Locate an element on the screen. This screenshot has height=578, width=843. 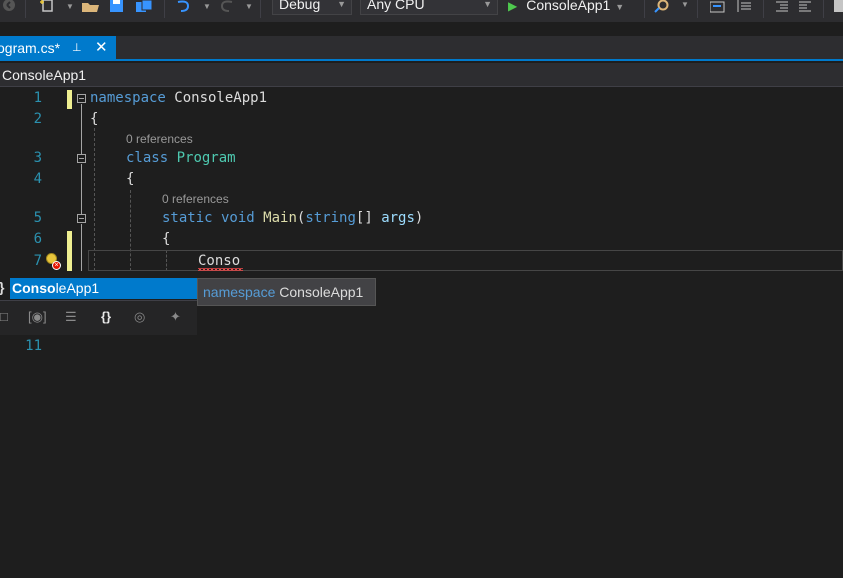
navigation-bar: ConsoleApp1 is located at coordinates (421, 75).